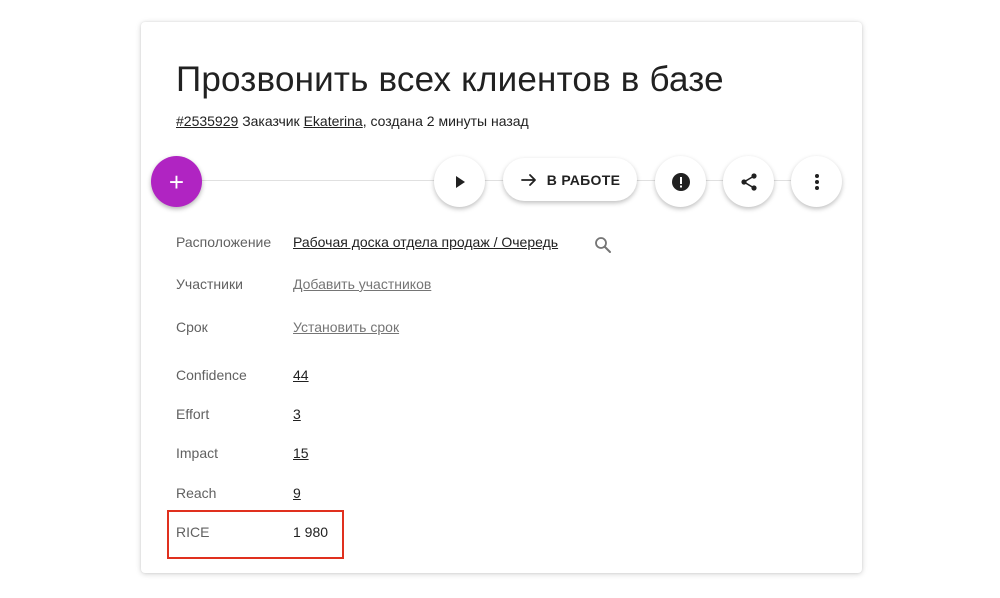 This screenshot has width=1000, height=598. I want to click on alert-icon, so click(680, 181).